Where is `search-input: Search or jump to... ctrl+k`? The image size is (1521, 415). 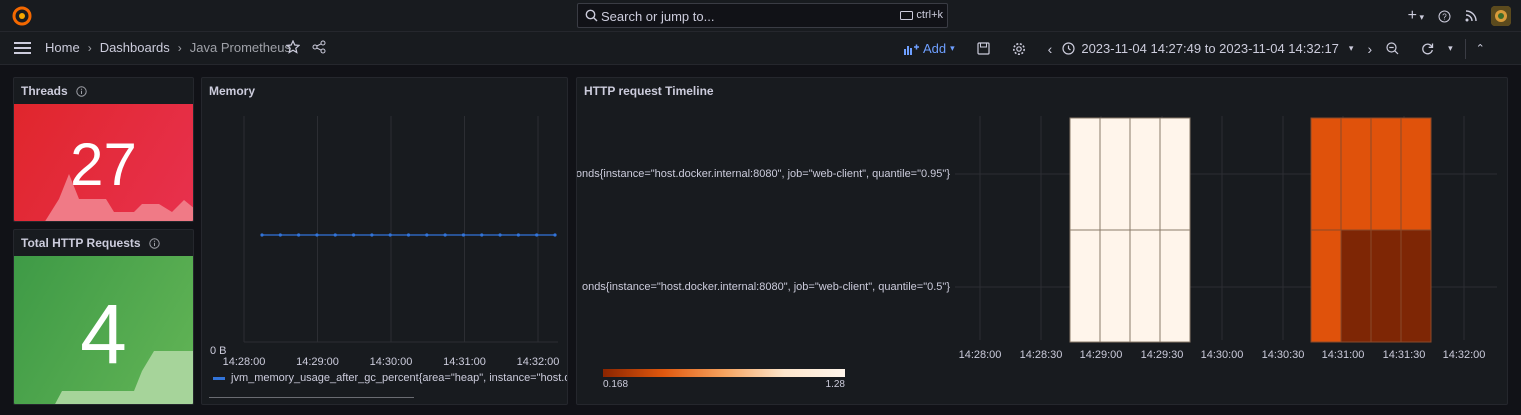
search-input: Search or jump to... ctrl+k is located at coordinates (762, 15).